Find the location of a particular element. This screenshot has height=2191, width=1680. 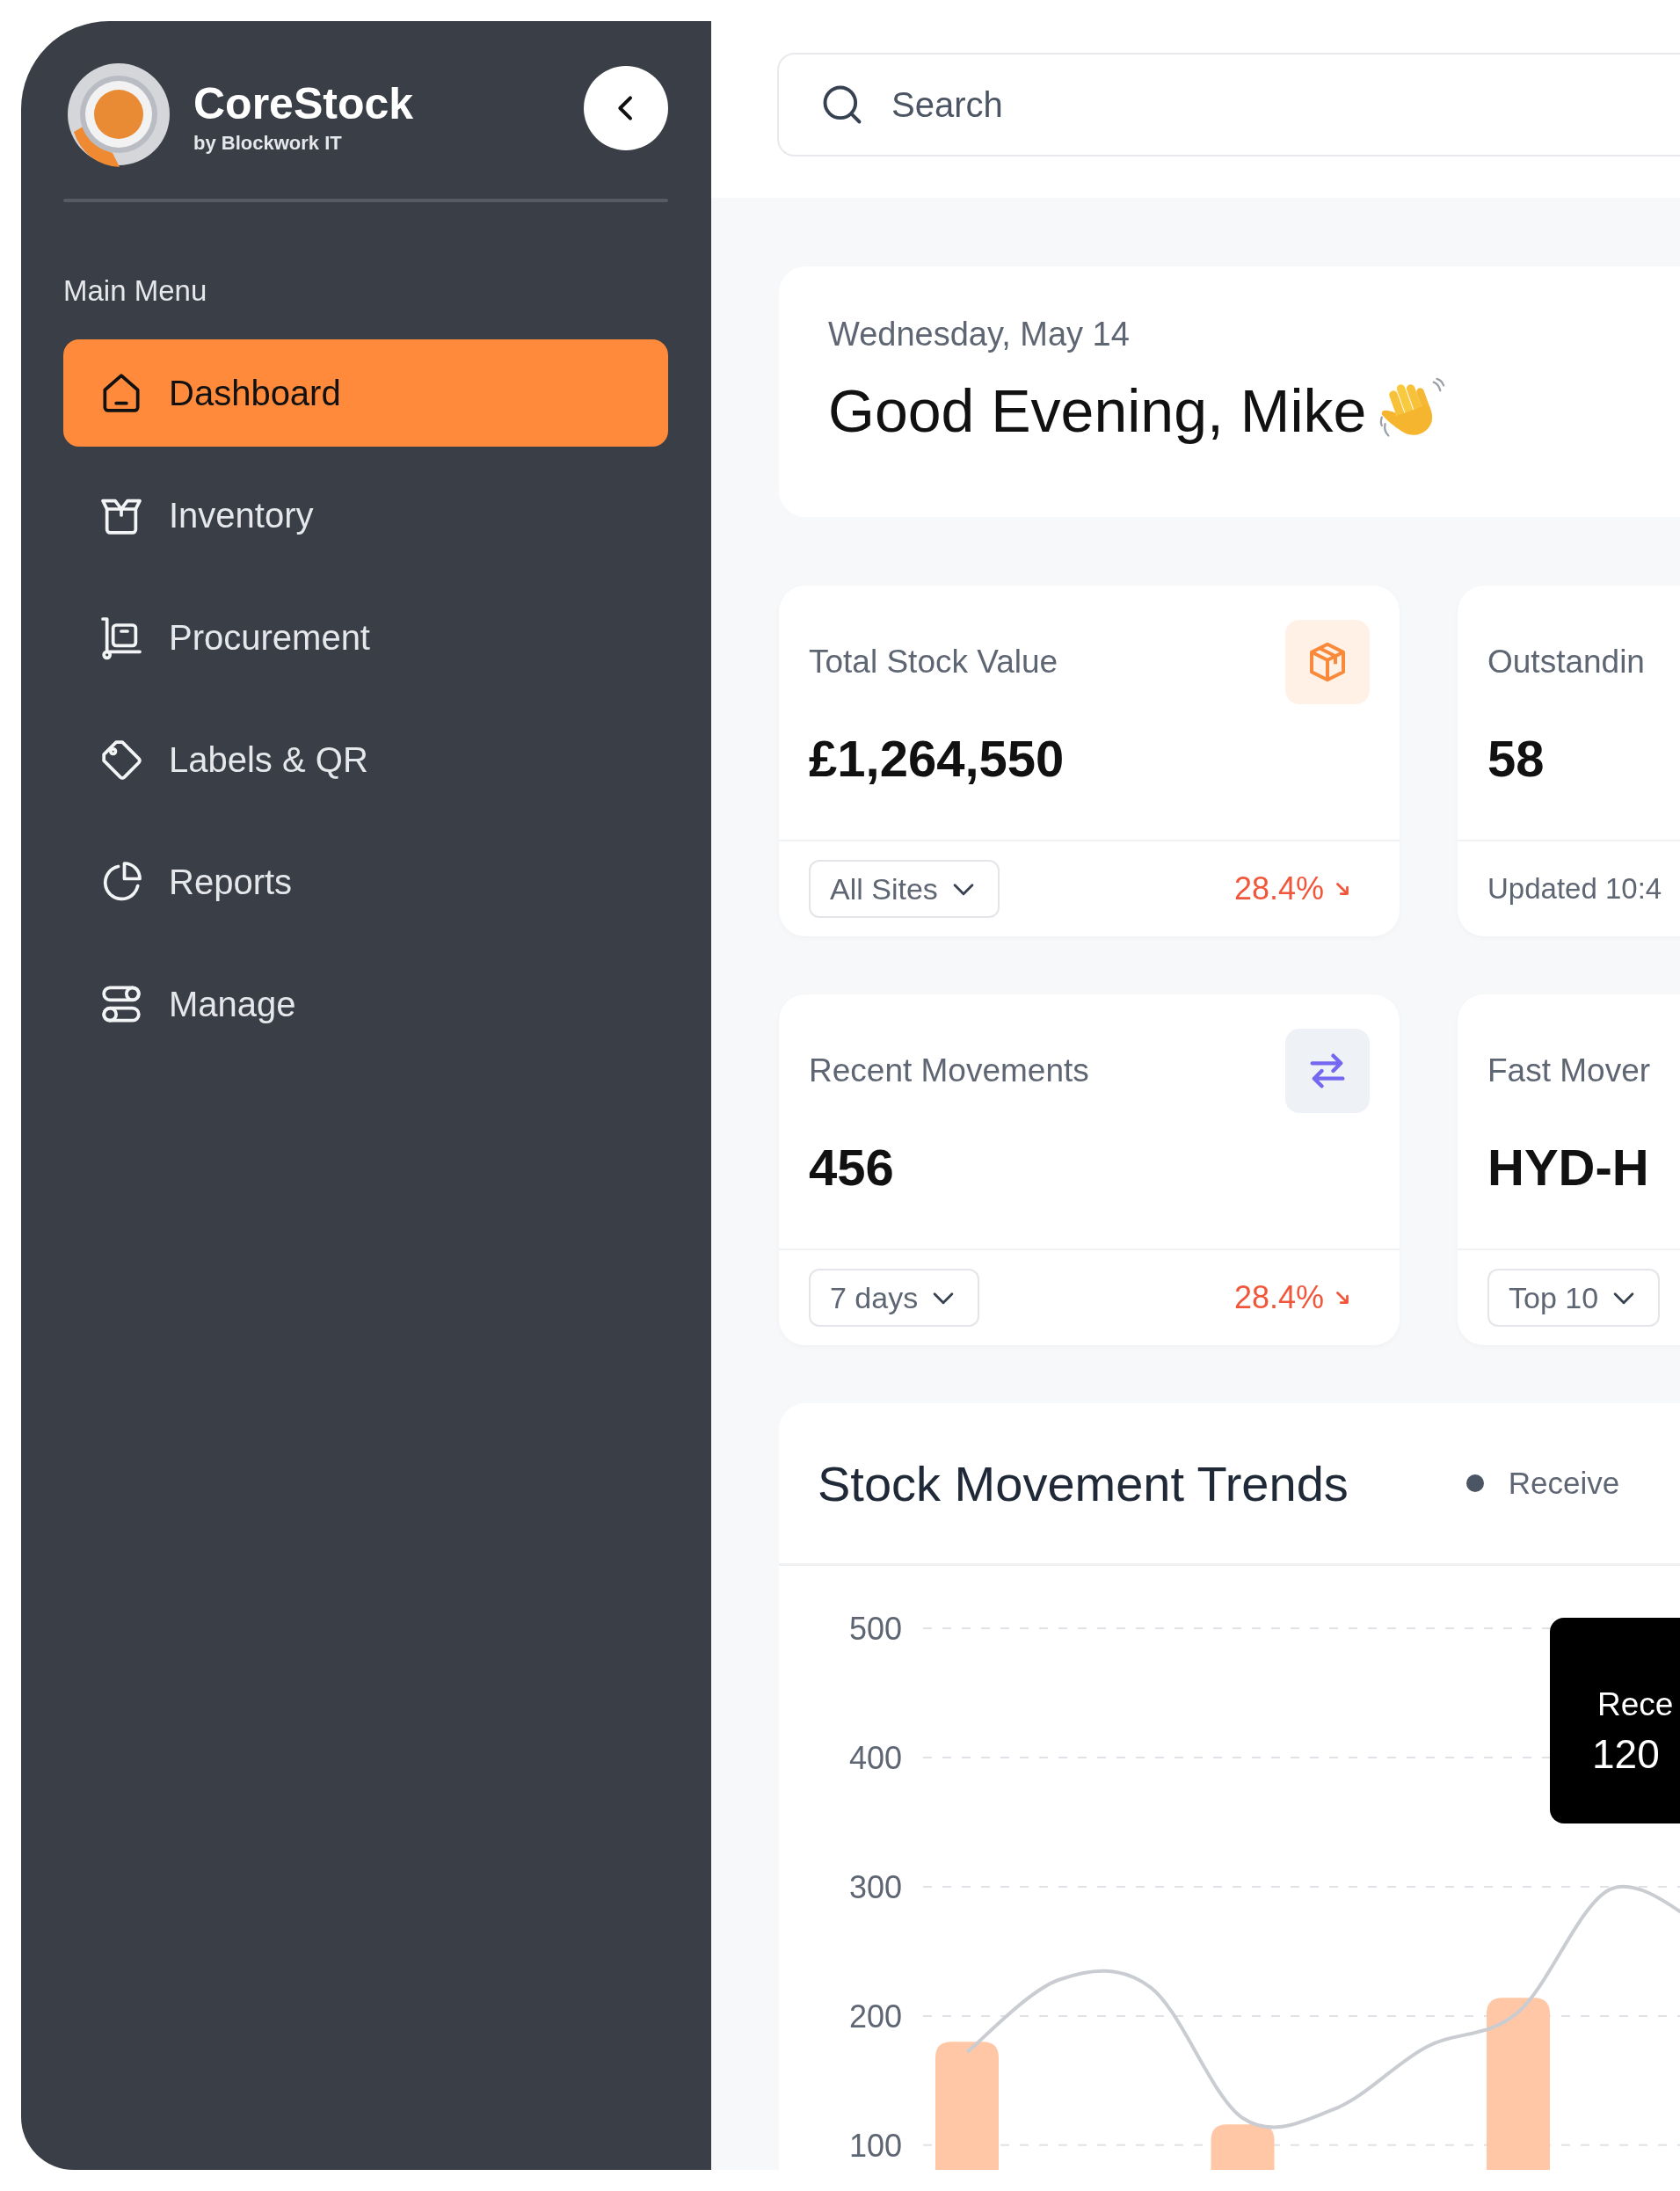

card-value: HYD-H is located at coordinates (1568, 1167).